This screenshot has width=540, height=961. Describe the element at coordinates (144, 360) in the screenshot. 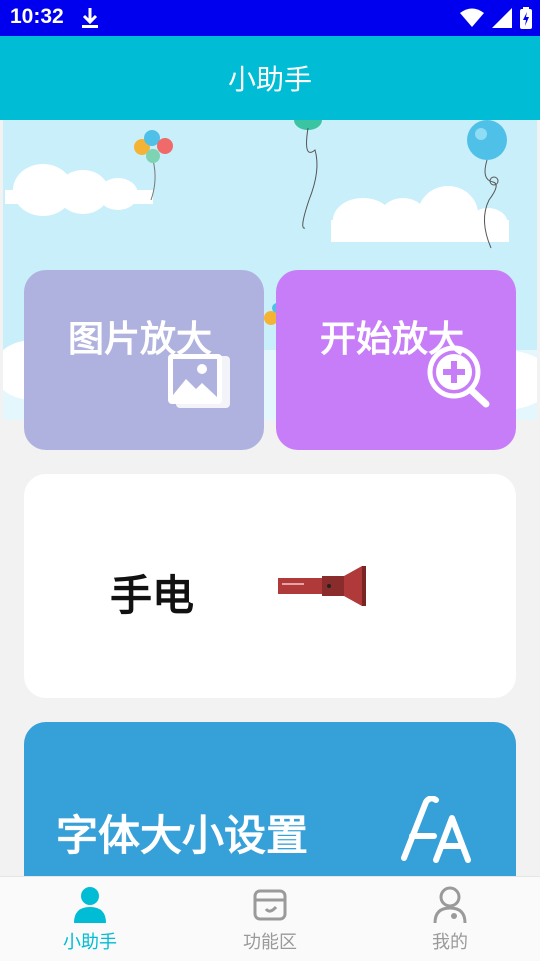

I see `image-zoom-card: 图片放大` at that location.